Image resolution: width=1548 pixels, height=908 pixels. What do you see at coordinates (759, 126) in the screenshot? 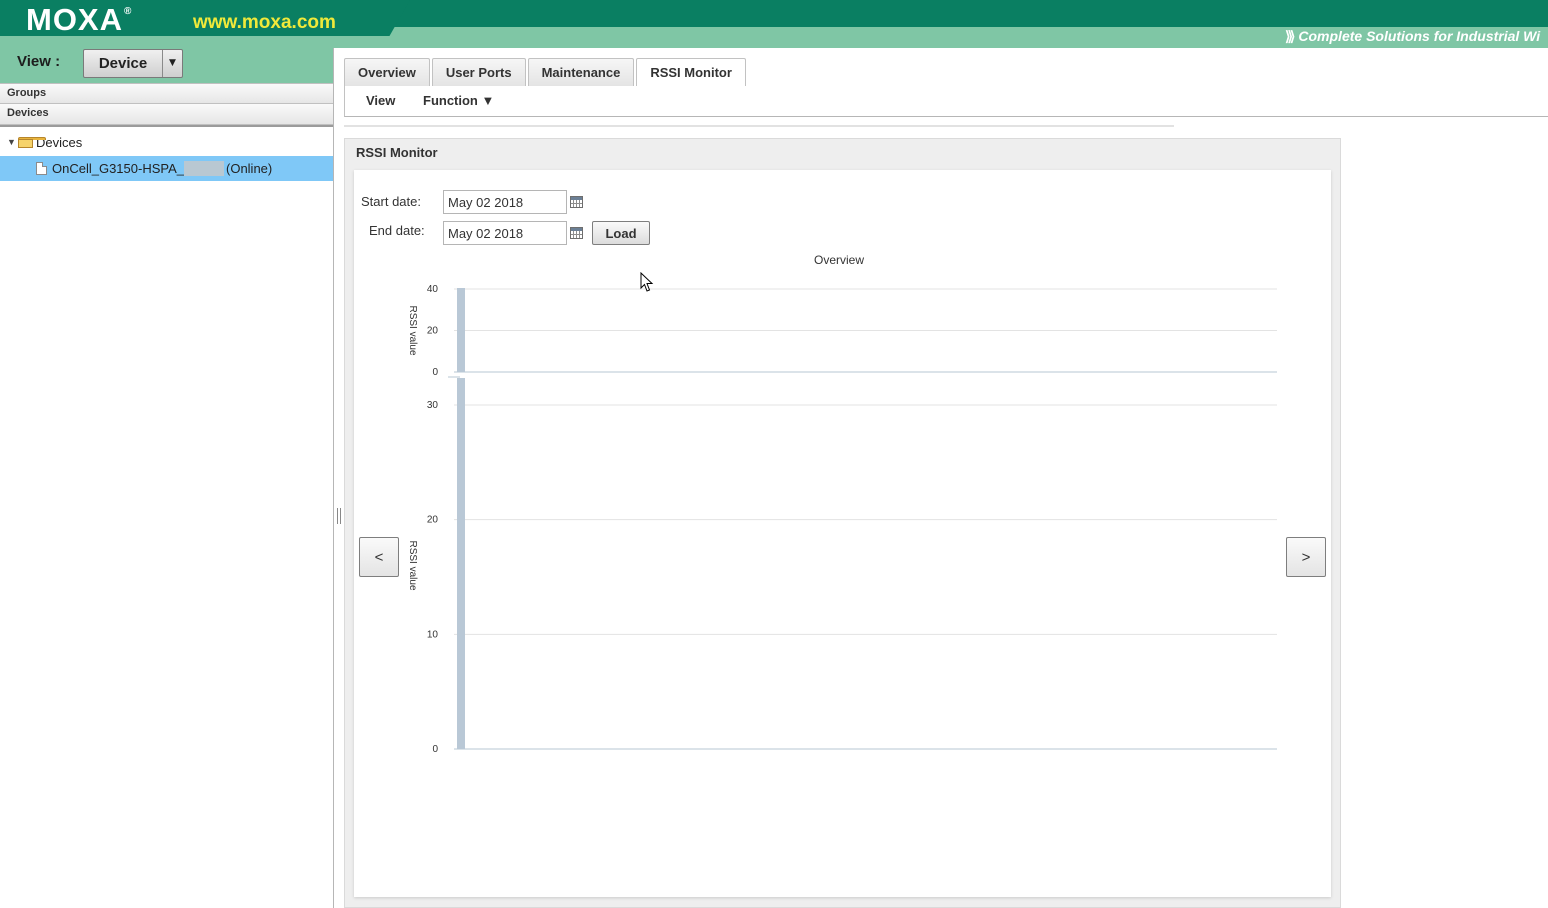
I see `separator-line` at bounding box center [759, 126].